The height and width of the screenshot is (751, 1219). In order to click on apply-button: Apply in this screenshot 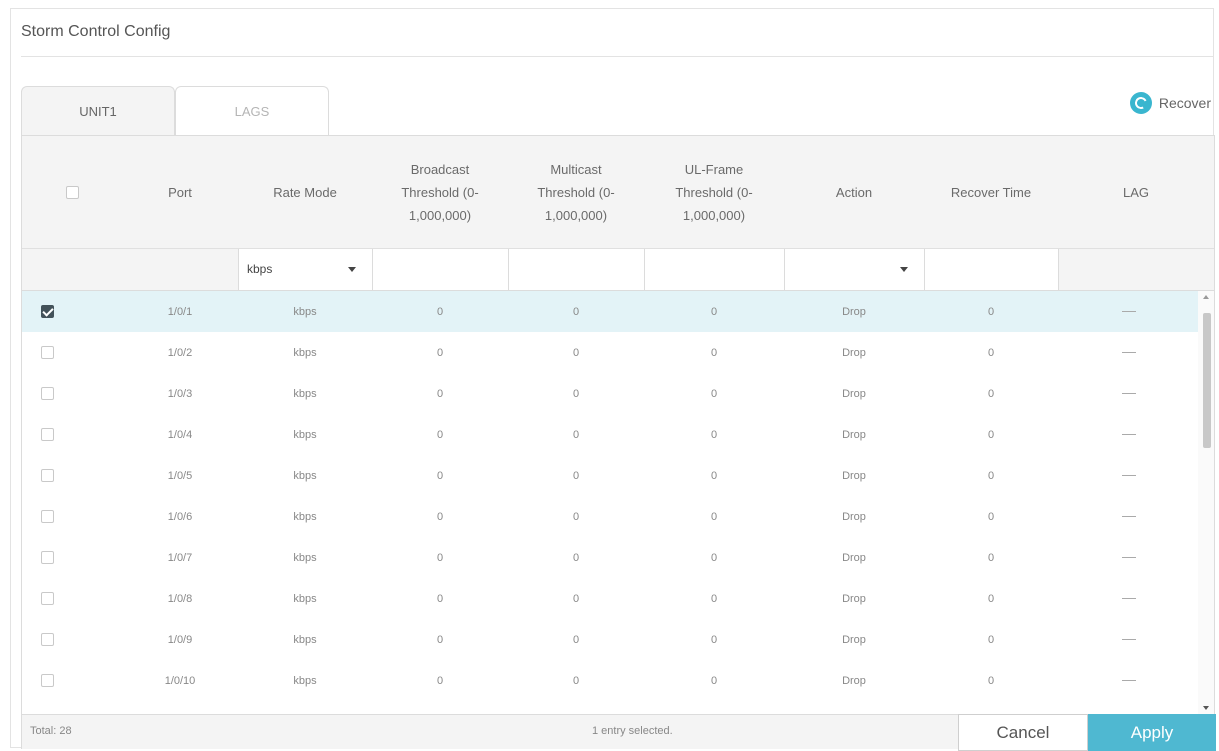, I will do `click(1152, 732)`.